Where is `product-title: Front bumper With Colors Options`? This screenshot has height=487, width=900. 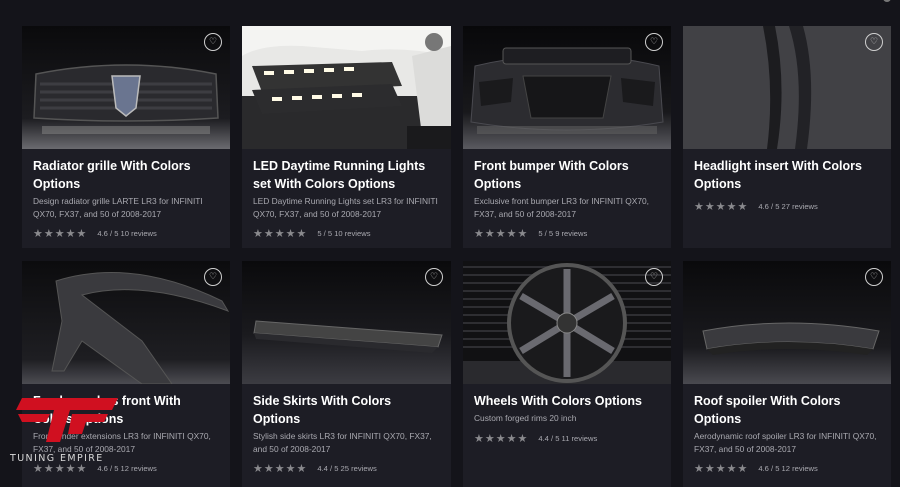
product-title: Front bumper With Colors Options is located at coordinates (567, 175).